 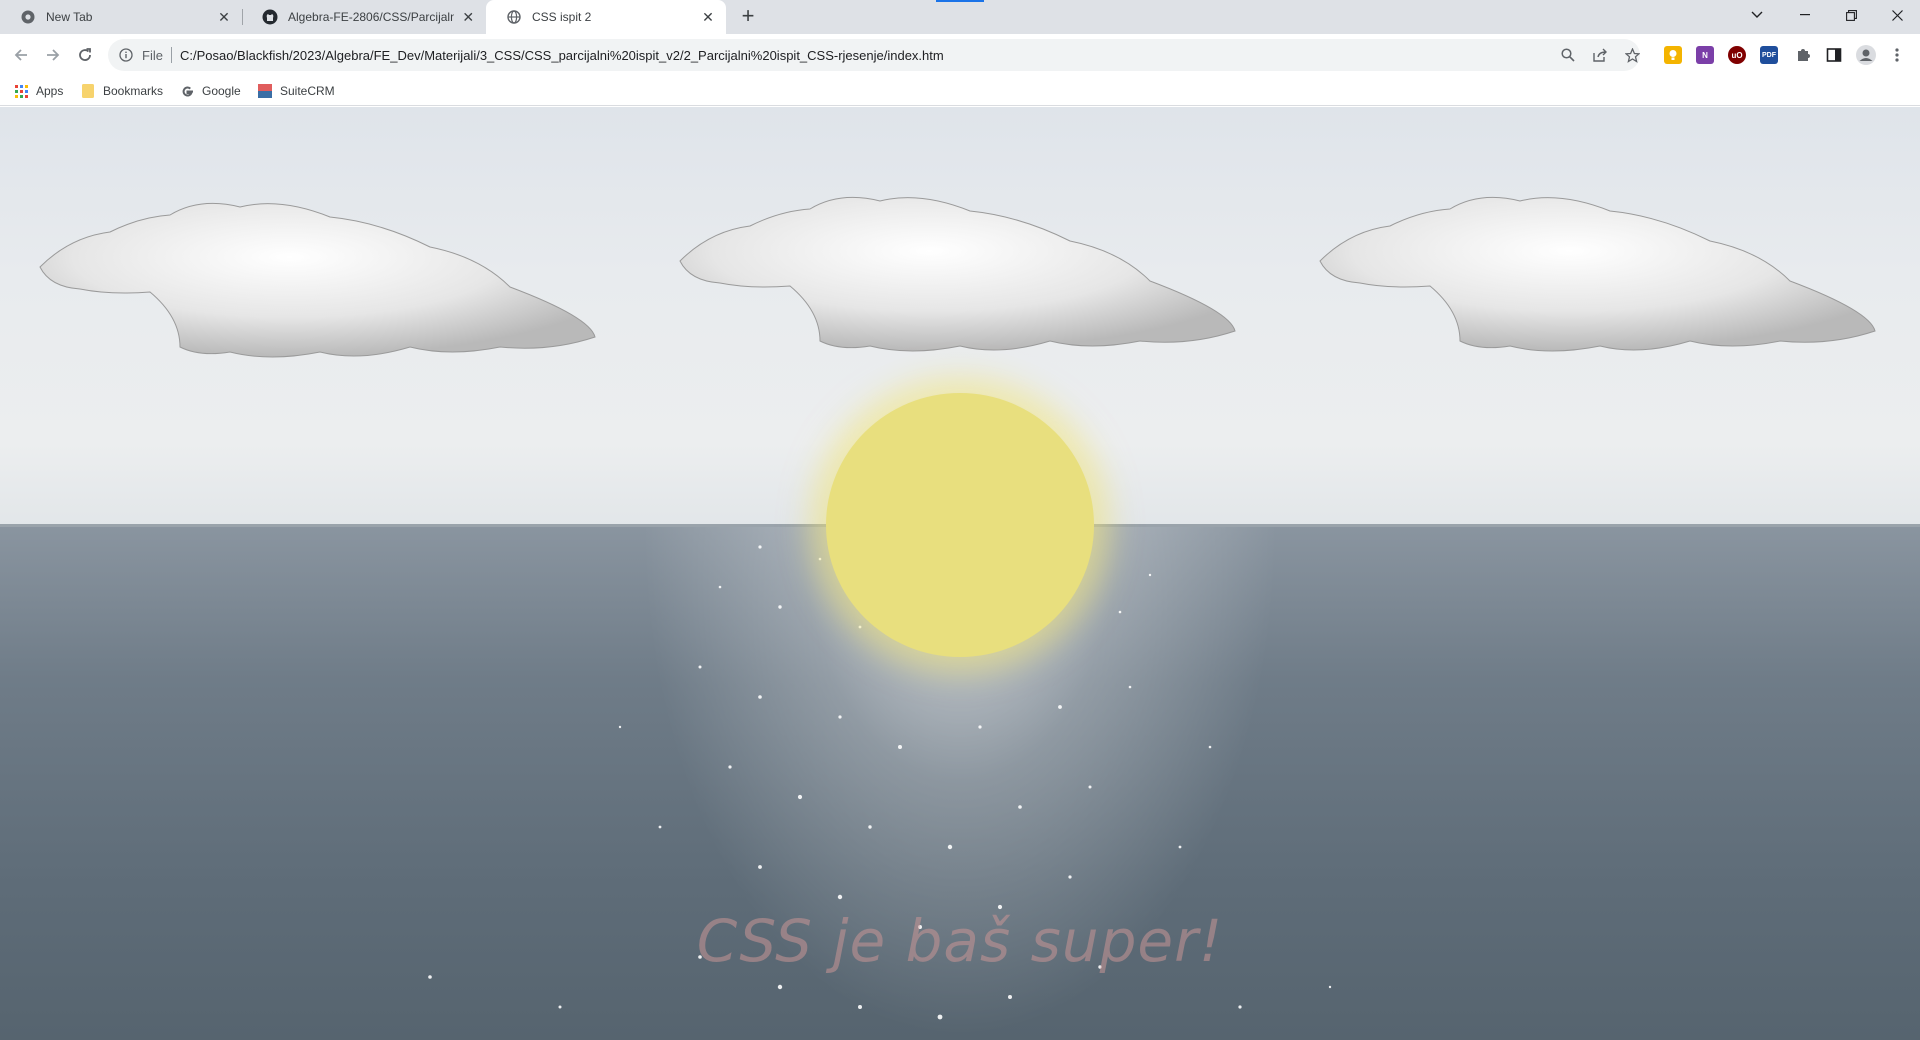 I want to click on bookmark-label: Google, so click(x=221, y=91).